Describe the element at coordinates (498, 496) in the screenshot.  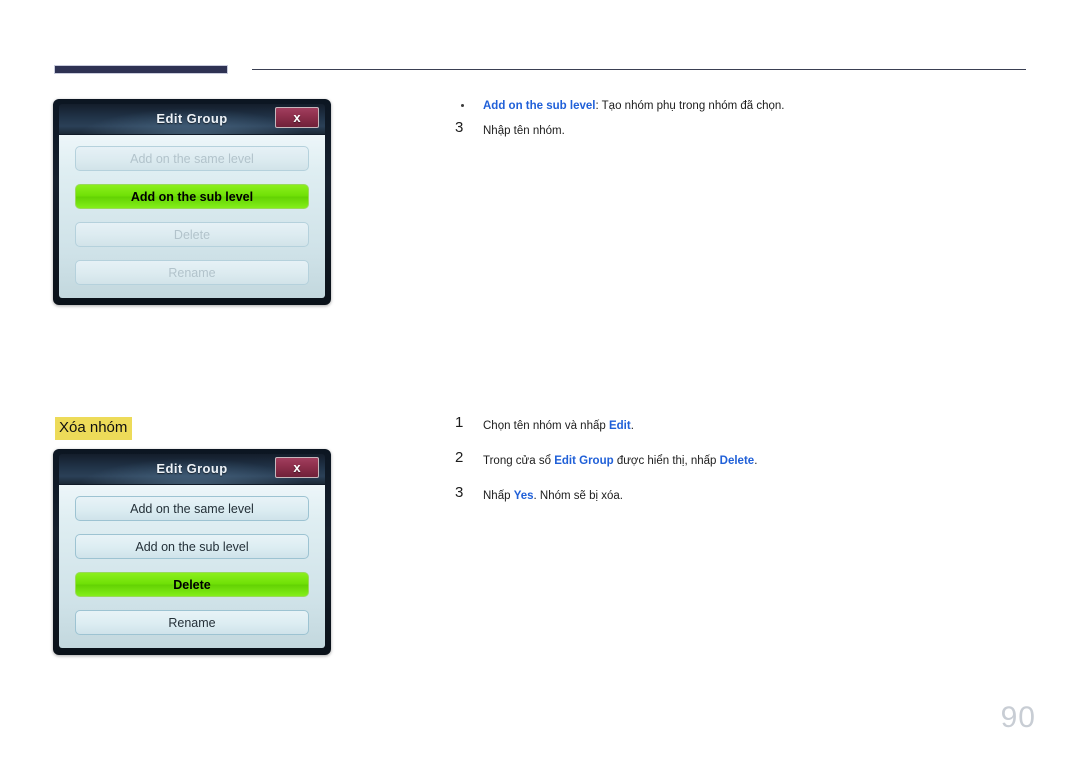
I see `step-text-before: Nhấp` at that location.